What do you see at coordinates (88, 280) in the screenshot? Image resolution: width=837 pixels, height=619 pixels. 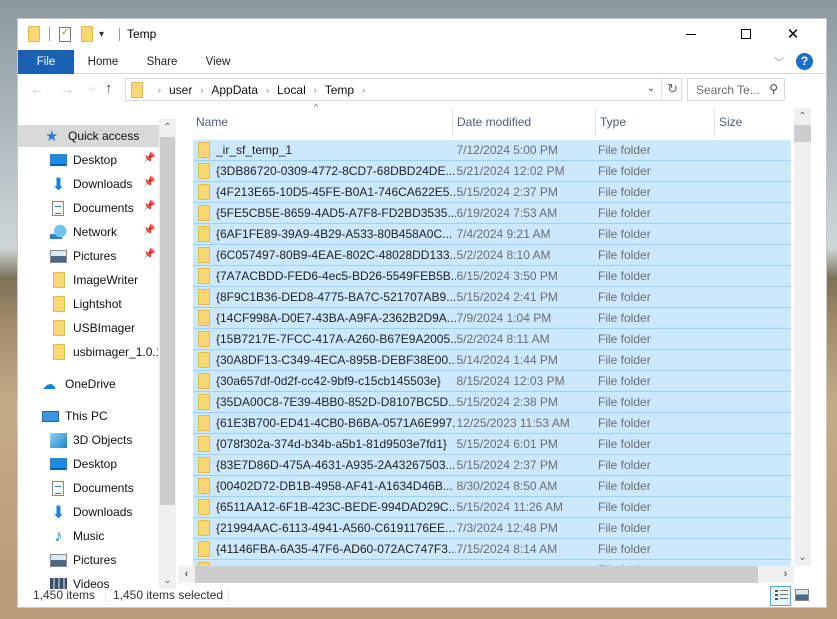 I see `sidebar-item-imagewriter: ImageWriter` at bounding box center [88, 280].